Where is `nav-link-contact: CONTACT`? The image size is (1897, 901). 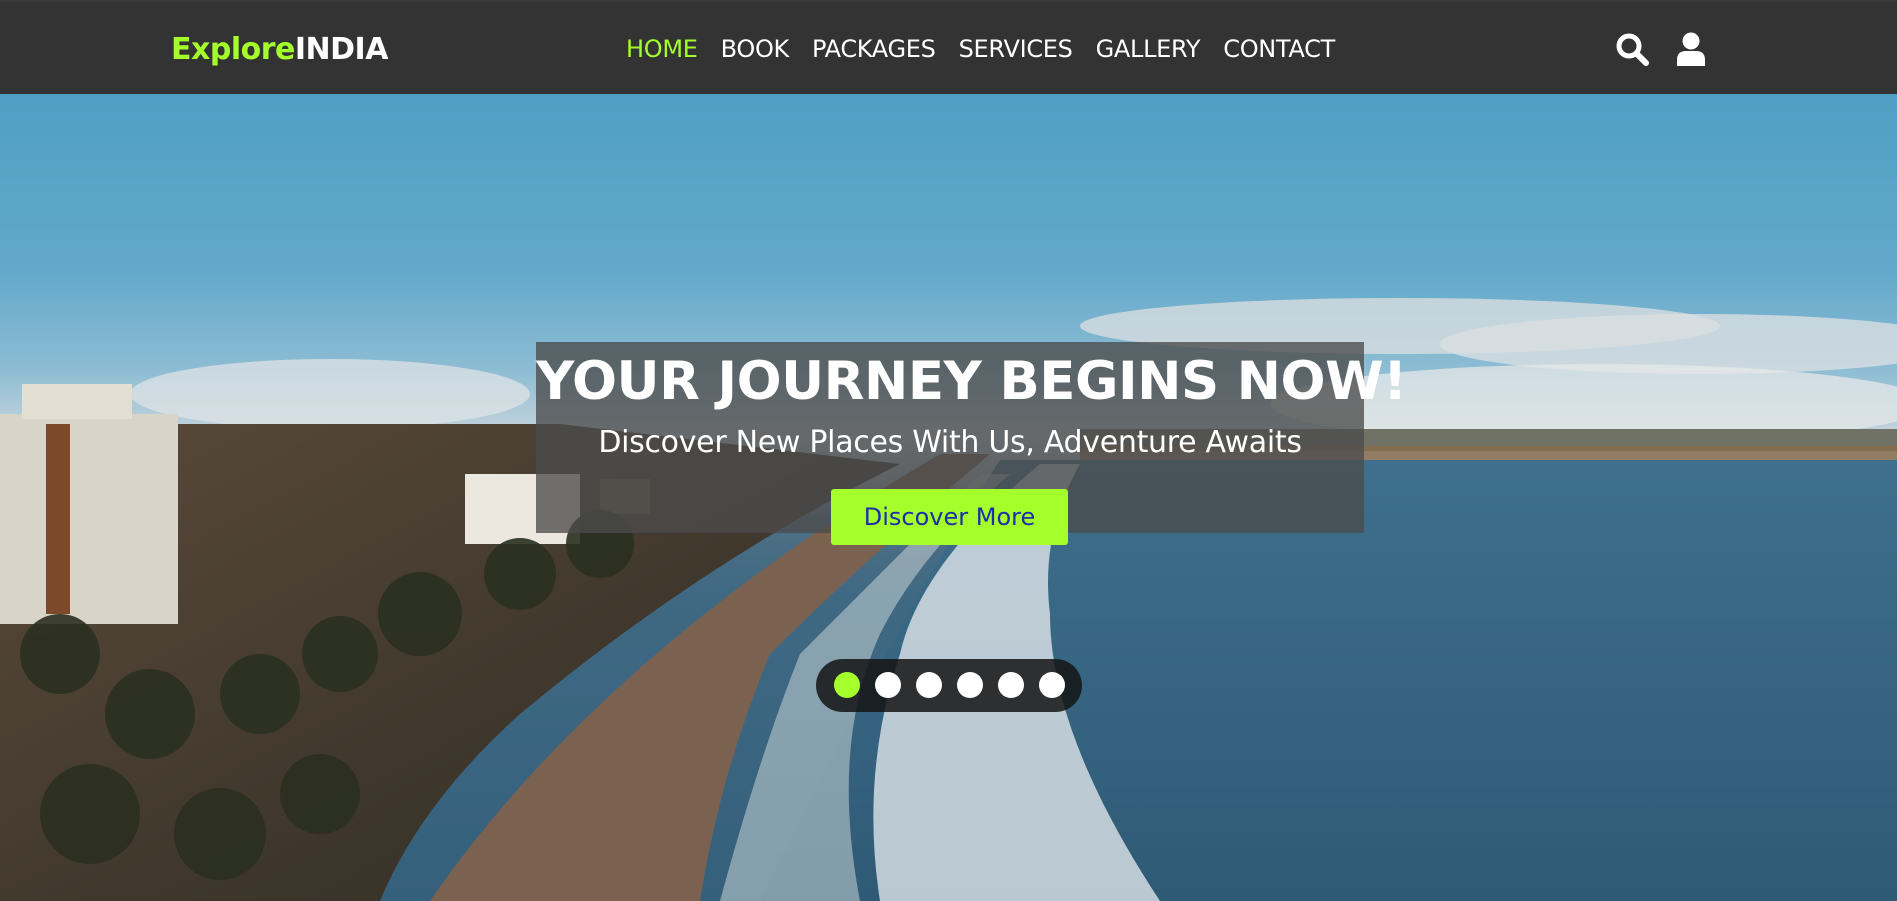 nav-link-contact: CONTACT is located at coordinates (1279, 49).